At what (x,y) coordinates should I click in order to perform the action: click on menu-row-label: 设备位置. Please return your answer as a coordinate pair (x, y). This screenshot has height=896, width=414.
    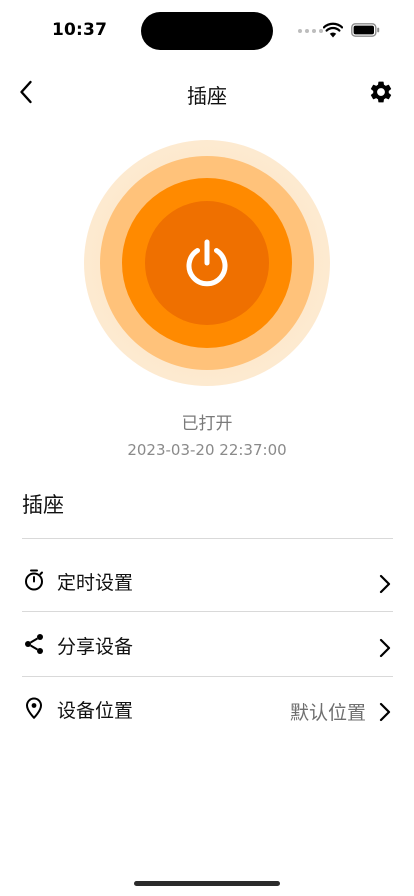
    Looking at the image, I should click on (95, 711).